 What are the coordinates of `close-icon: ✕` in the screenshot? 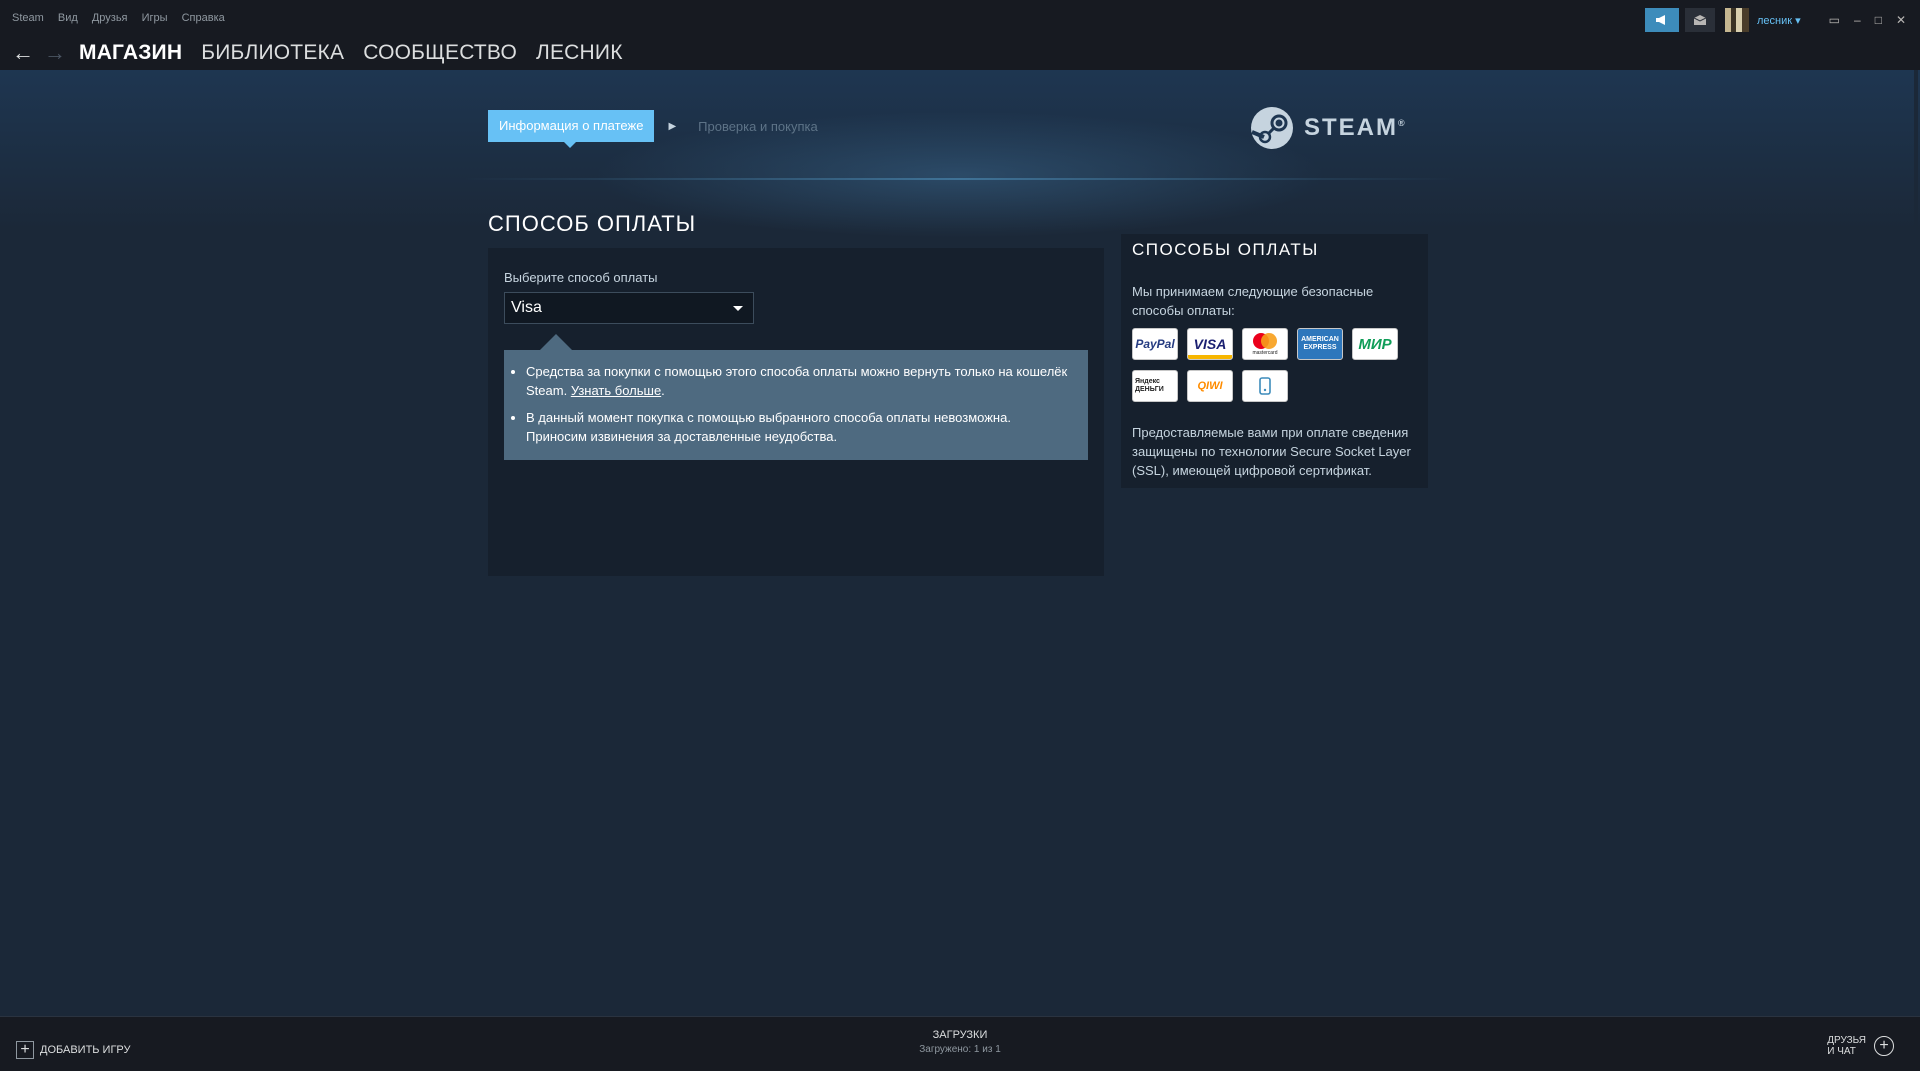 It's located at (1901, 20).